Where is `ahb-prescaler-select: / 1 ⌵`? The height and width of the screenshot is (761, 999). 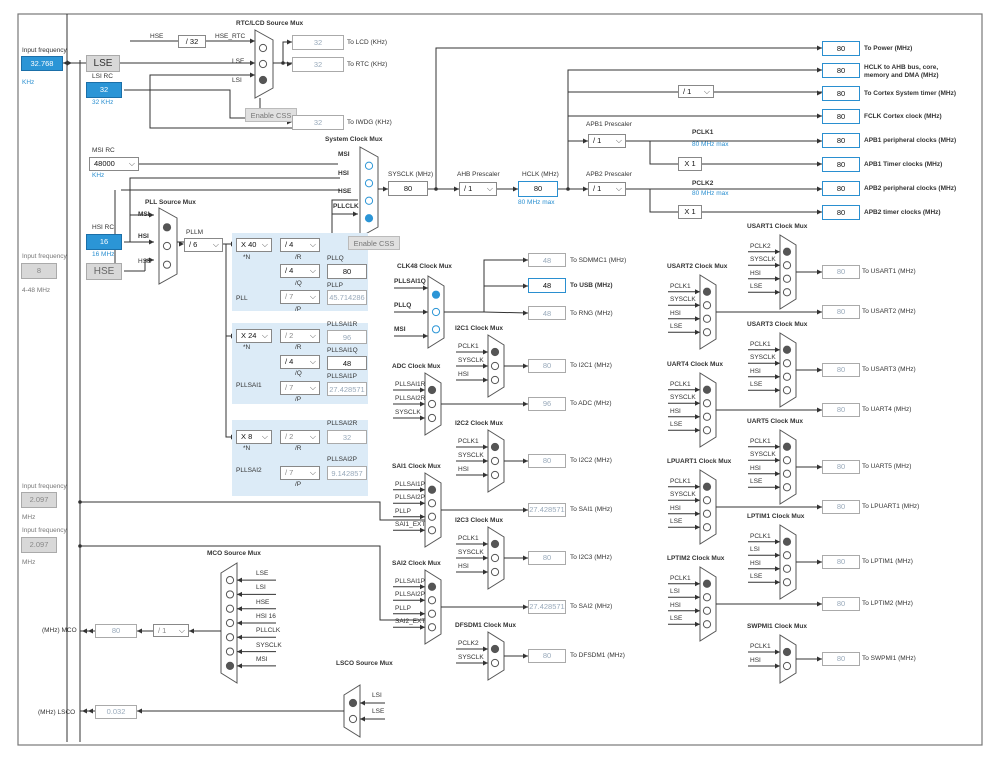
ahb-prescaler-select: / 1 ⌵ is located at coordinates (478, 189).